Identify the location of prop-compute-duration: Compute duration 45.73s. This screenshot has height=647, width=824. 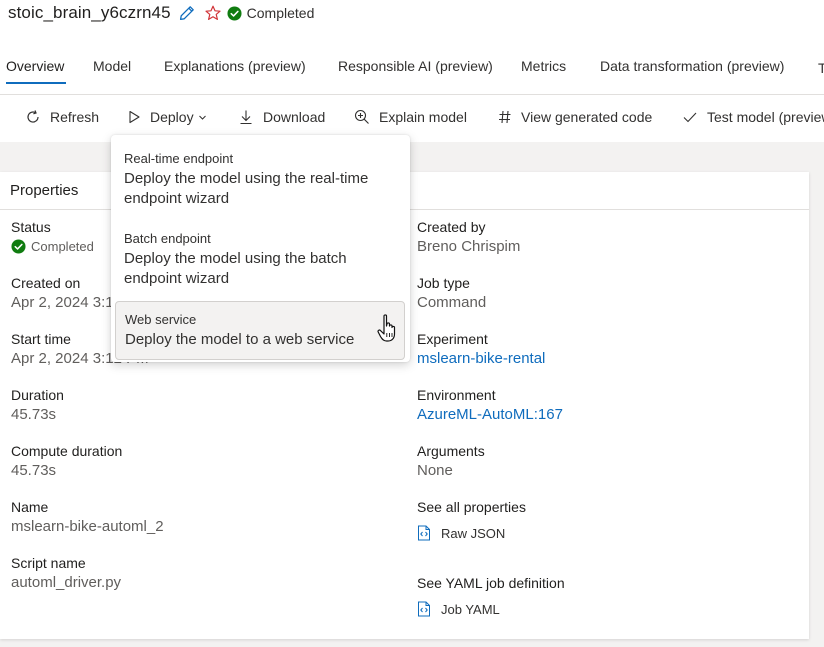
(66, 461).